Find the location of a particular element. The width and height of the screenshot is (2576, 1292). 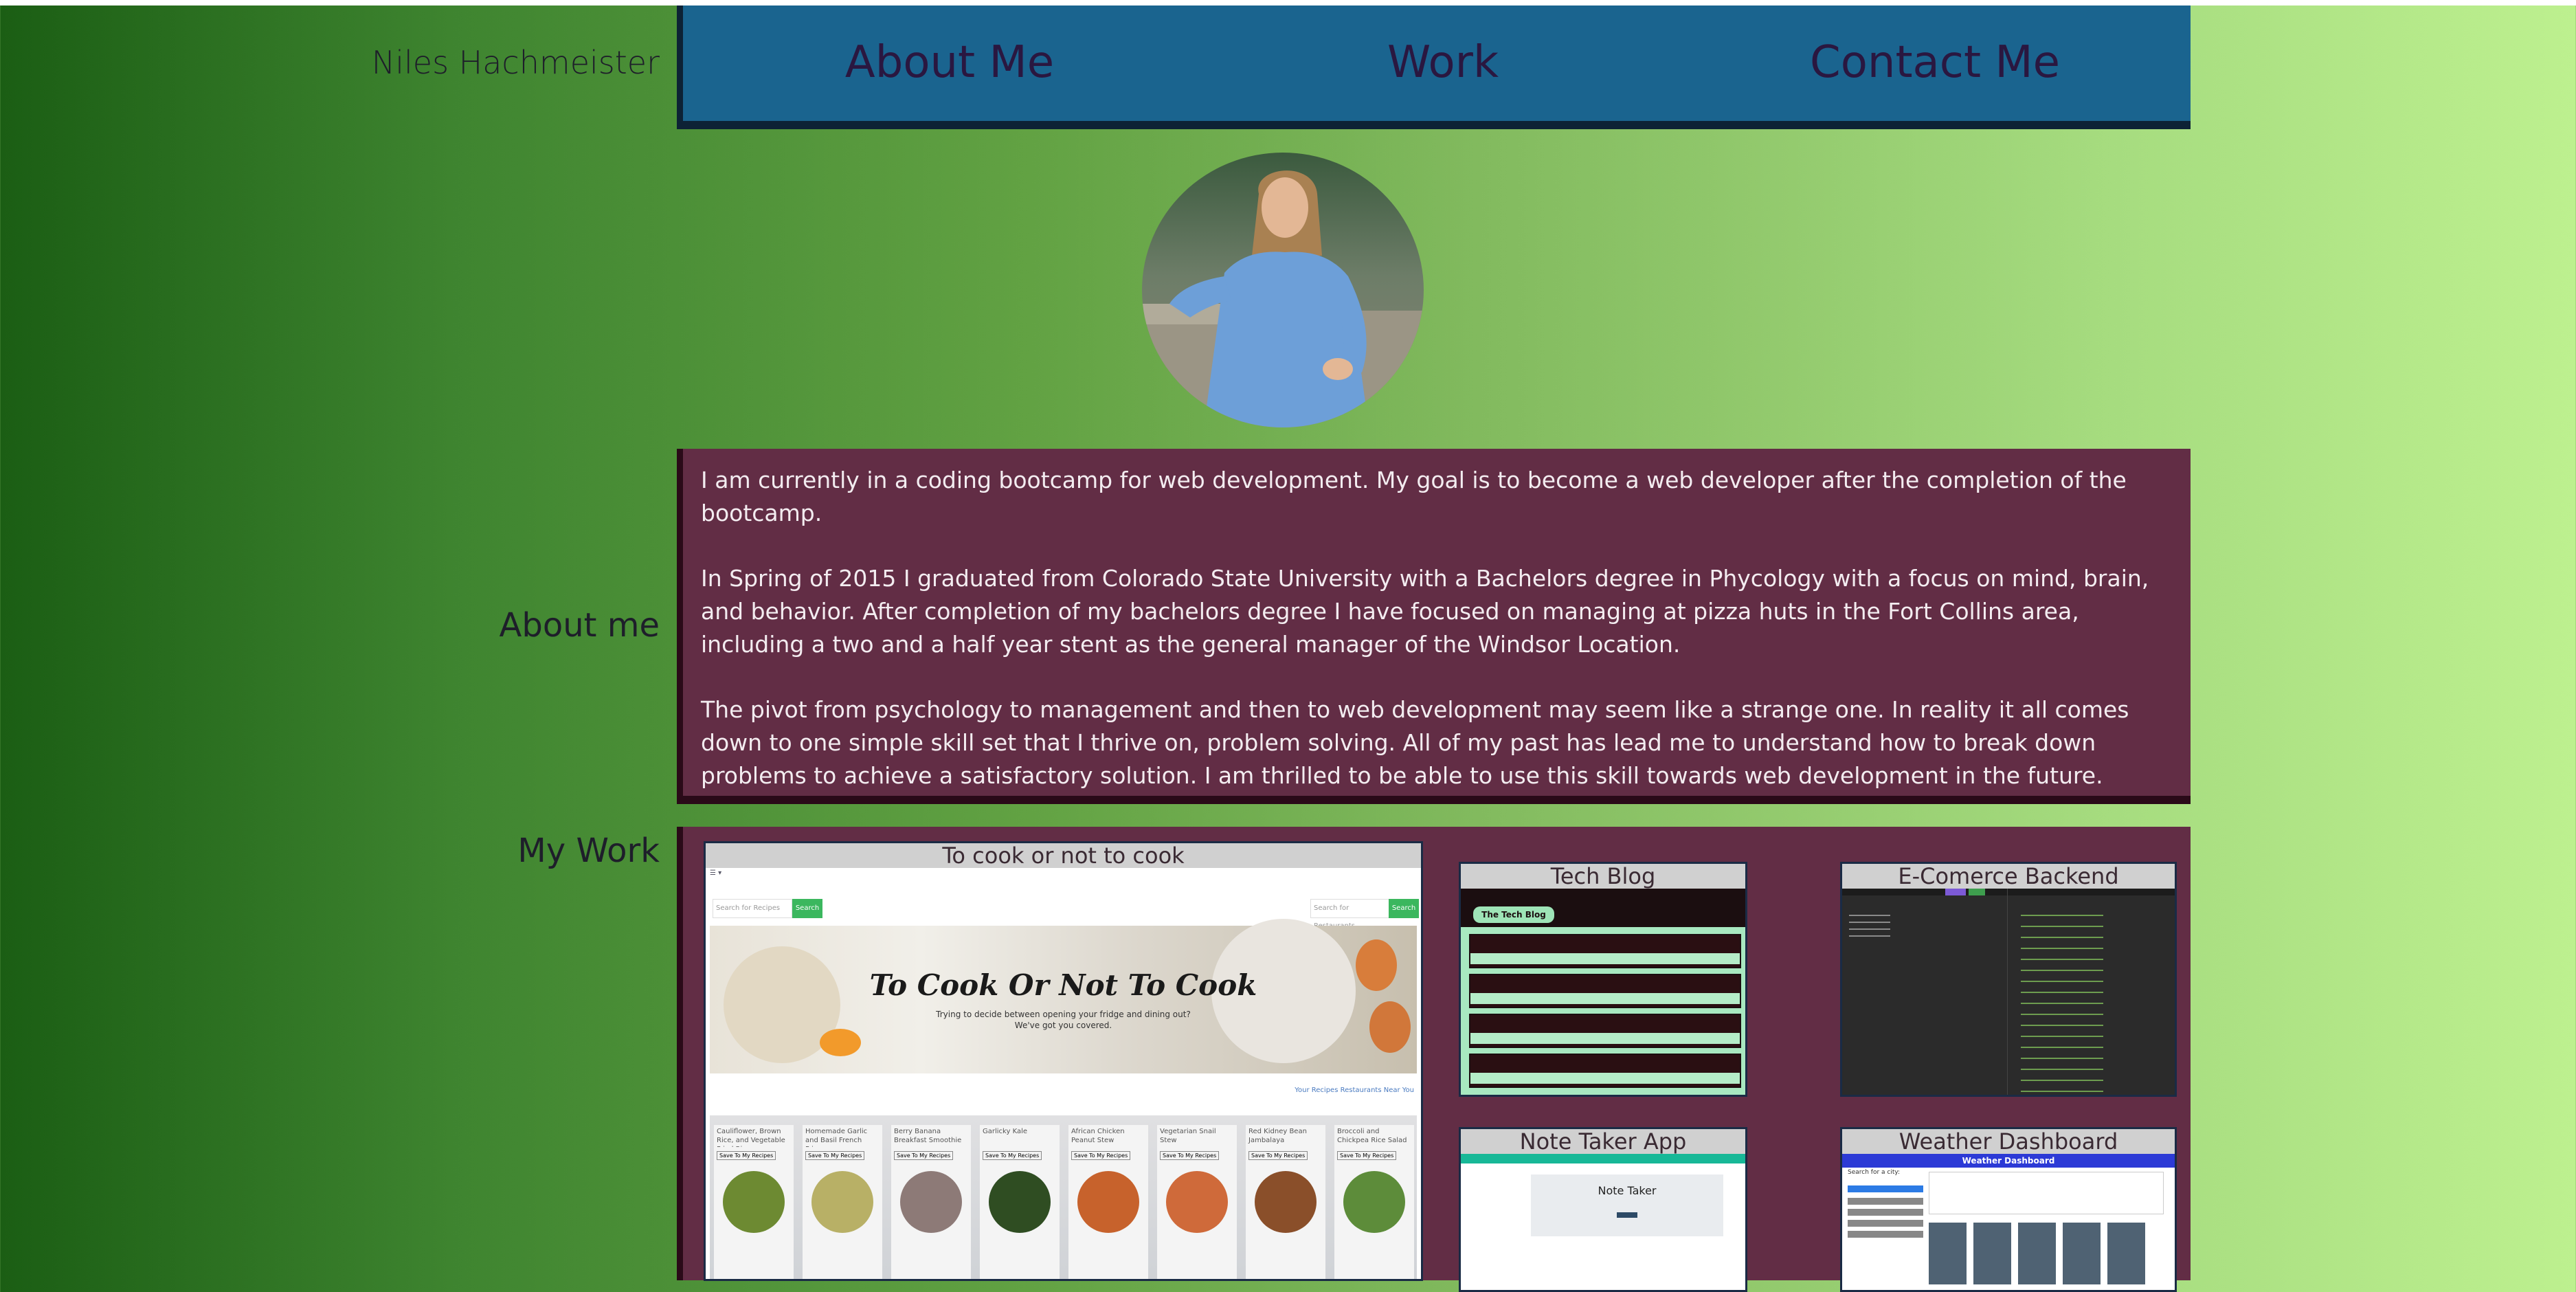

search-button is located at coordinates (1885, 1188).